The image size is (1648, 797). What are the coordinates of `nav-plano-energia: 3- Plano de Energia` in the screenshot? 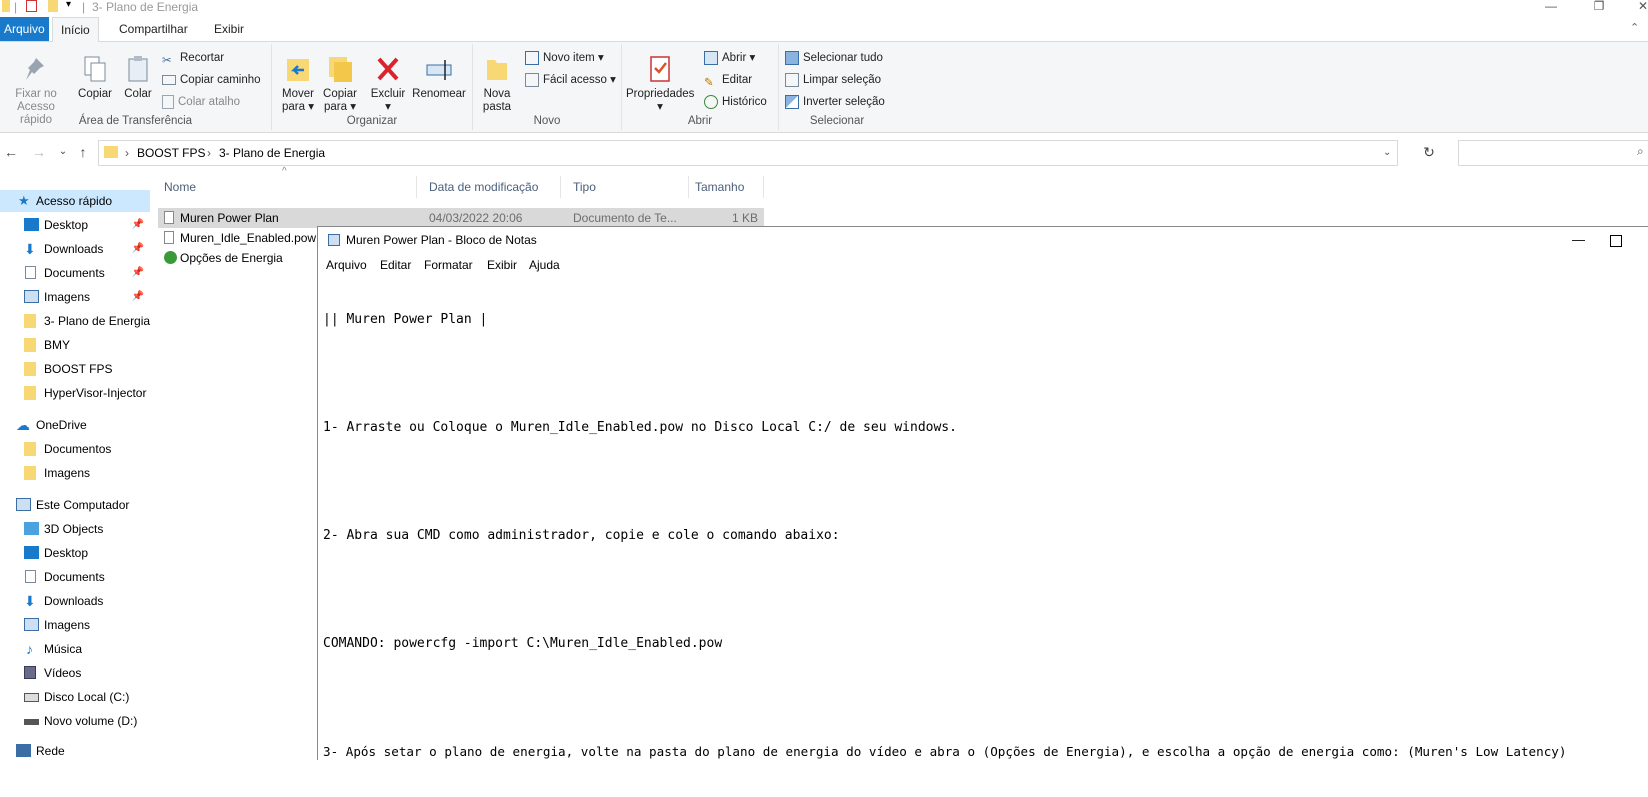 It's located at (75, 321).